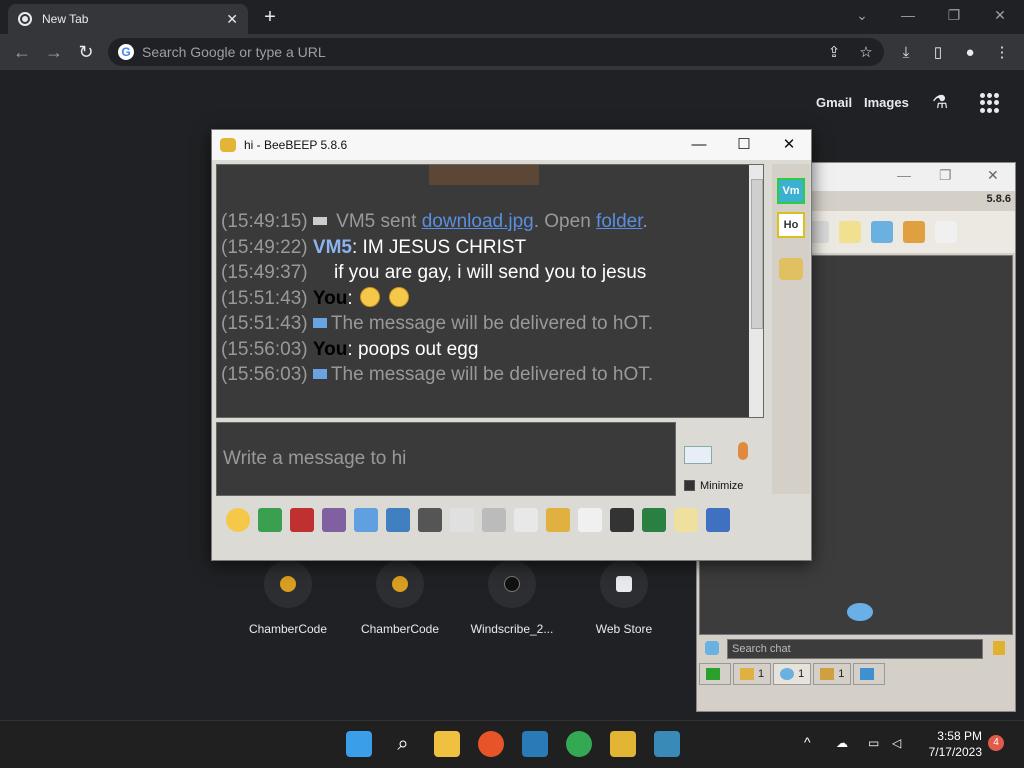  Describe the element at coordinates (689, 485) in the screenshot. I see `minimize-checkbox` at that location.